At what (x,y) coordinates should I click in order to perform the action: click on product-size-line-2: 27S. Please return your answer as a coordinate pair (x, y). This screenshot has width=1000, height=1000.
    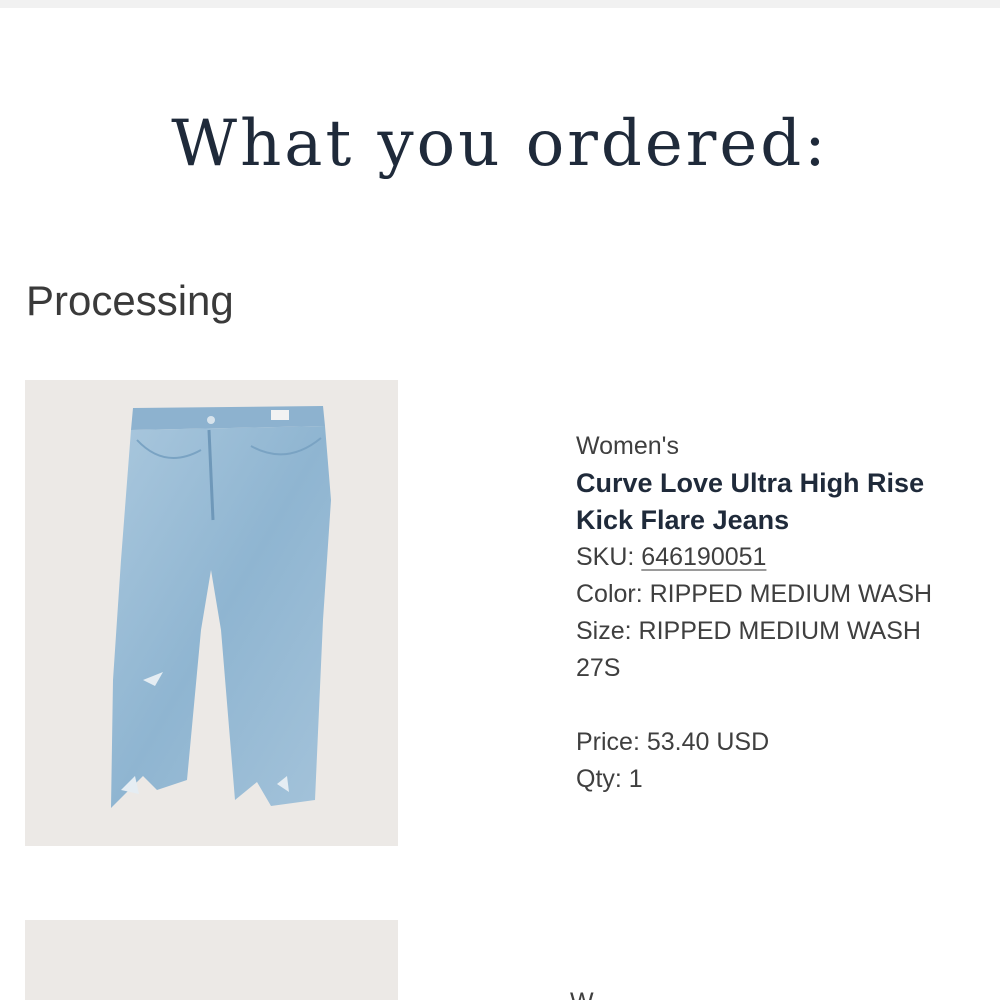
    Looking at the image, I should click on (598, 668).